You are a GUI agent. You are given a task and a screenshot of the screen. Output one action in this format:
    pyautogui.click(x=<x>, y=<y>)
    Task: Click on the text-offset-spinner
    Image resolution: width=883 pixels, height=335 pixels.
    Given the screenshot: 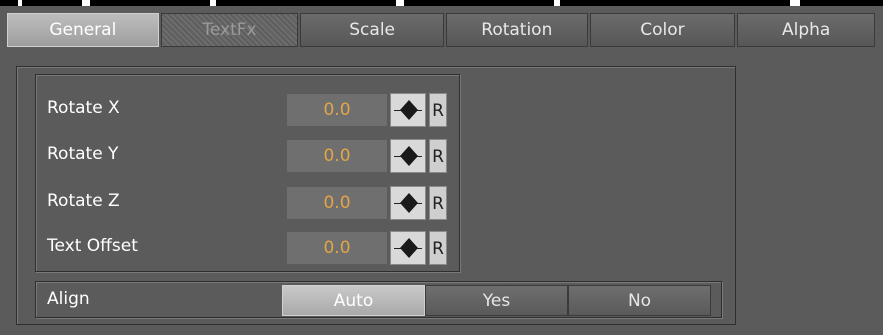 What is the action you would take?
    pyautogui.click(x=408, y=248)
    